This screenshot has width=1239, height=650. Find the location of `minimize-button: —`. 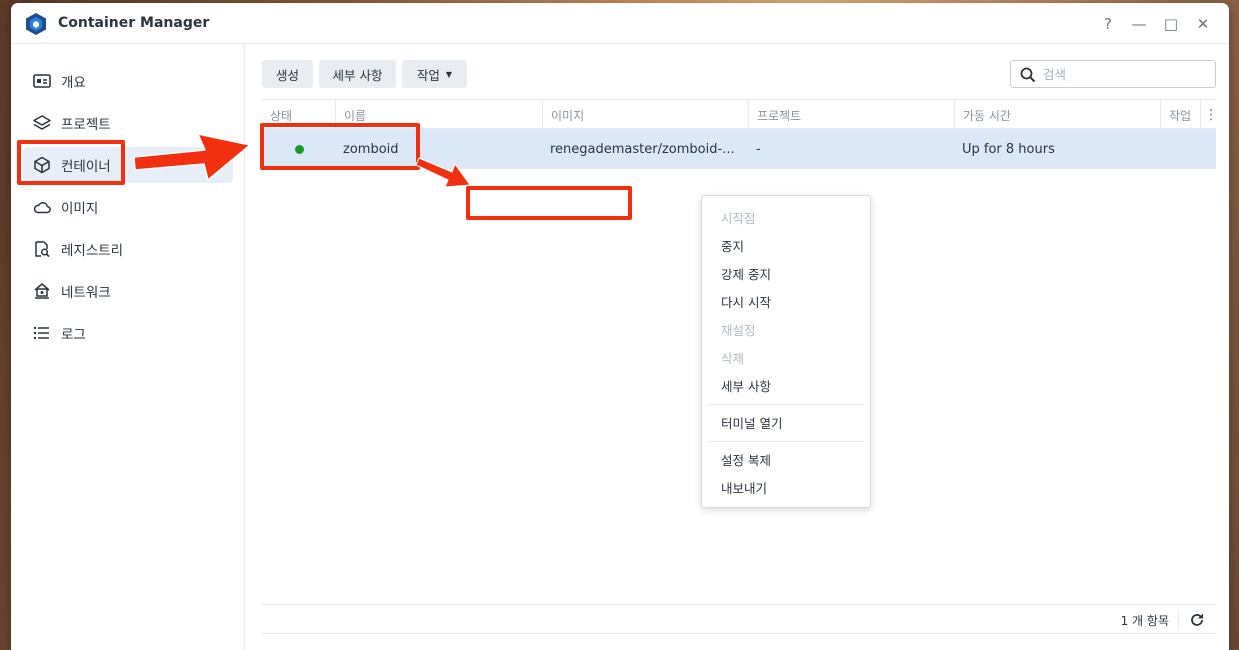

minimize-button: — is located at coordinates (1139, 24).